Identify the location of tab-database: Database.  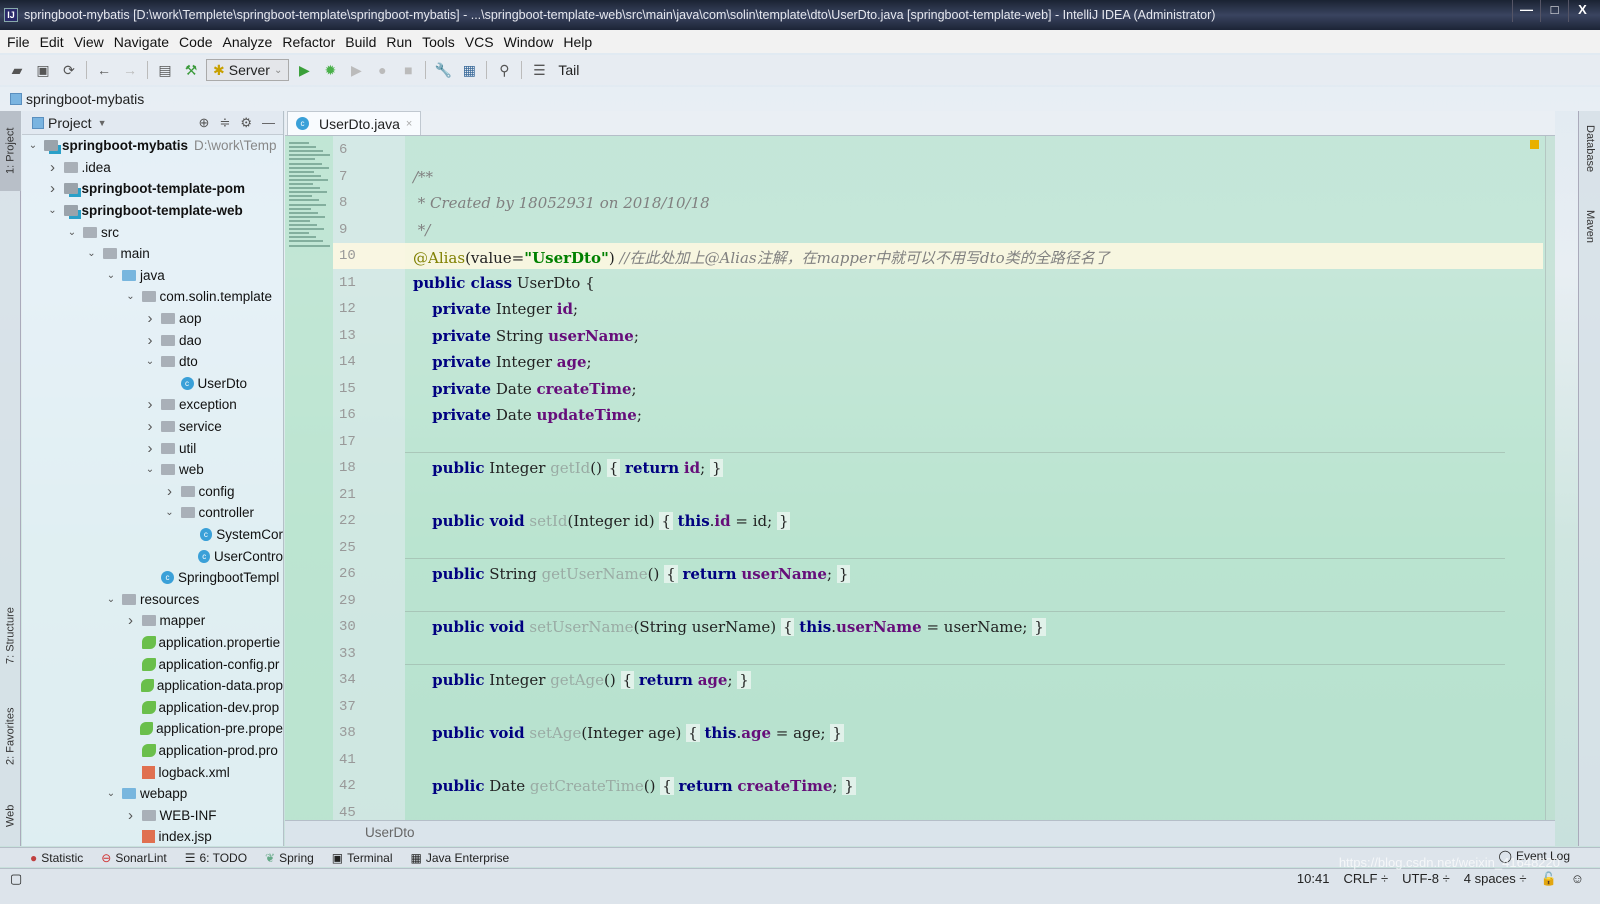
(1589, 156).